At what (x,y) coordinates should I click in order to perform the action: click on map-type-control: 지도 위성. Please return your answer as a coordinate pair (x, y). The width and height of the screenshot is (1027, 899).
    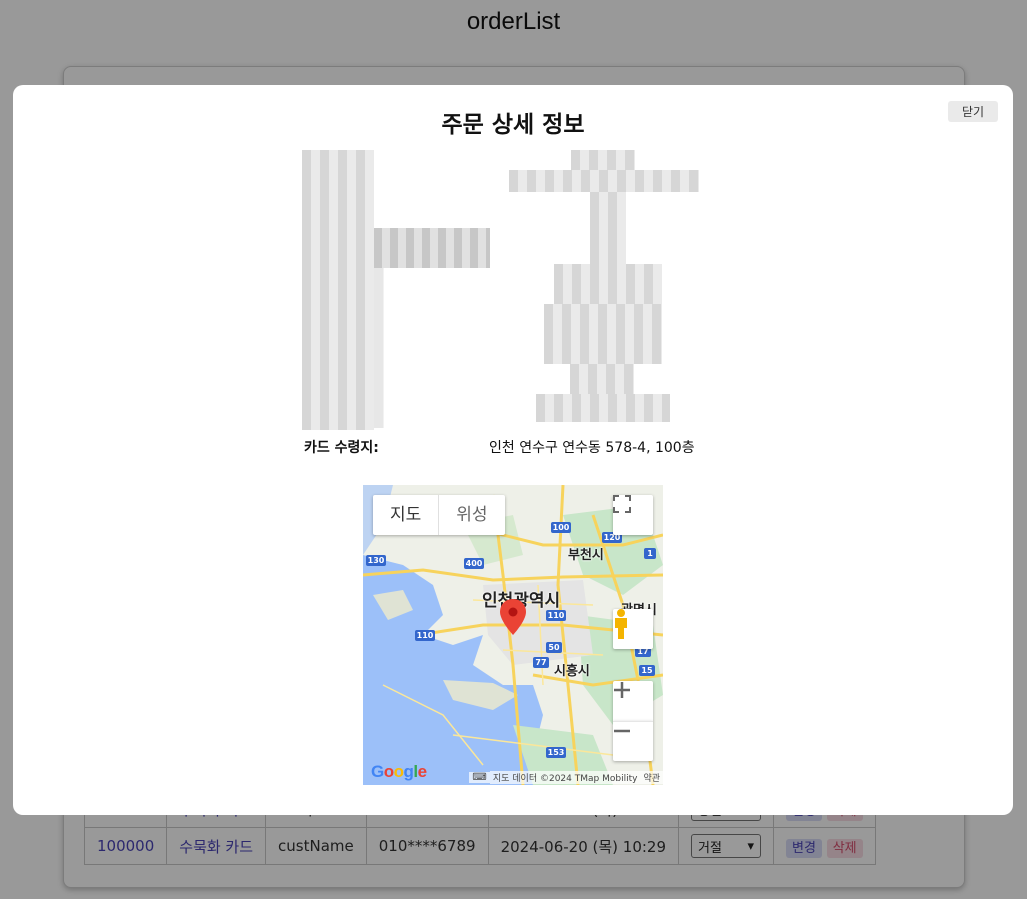
    Looking at the image, I should click on (439, 515).